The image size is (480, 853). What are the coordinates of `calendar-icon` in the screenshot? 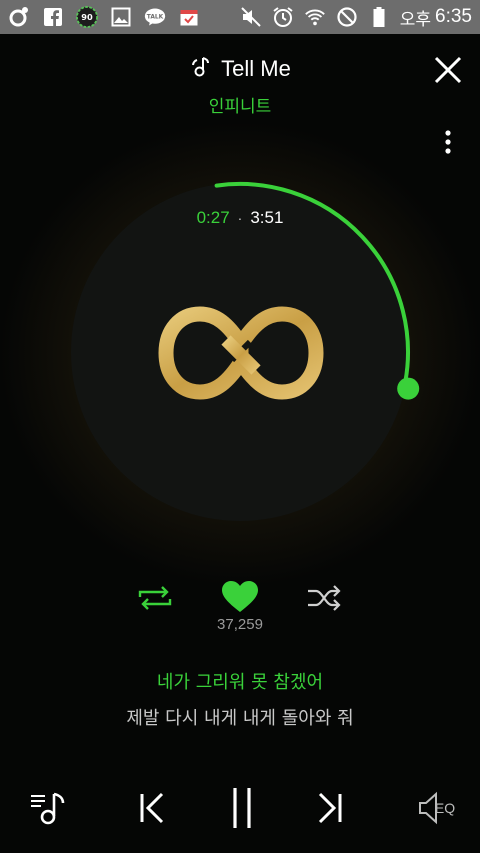 It's located at (189, 17).